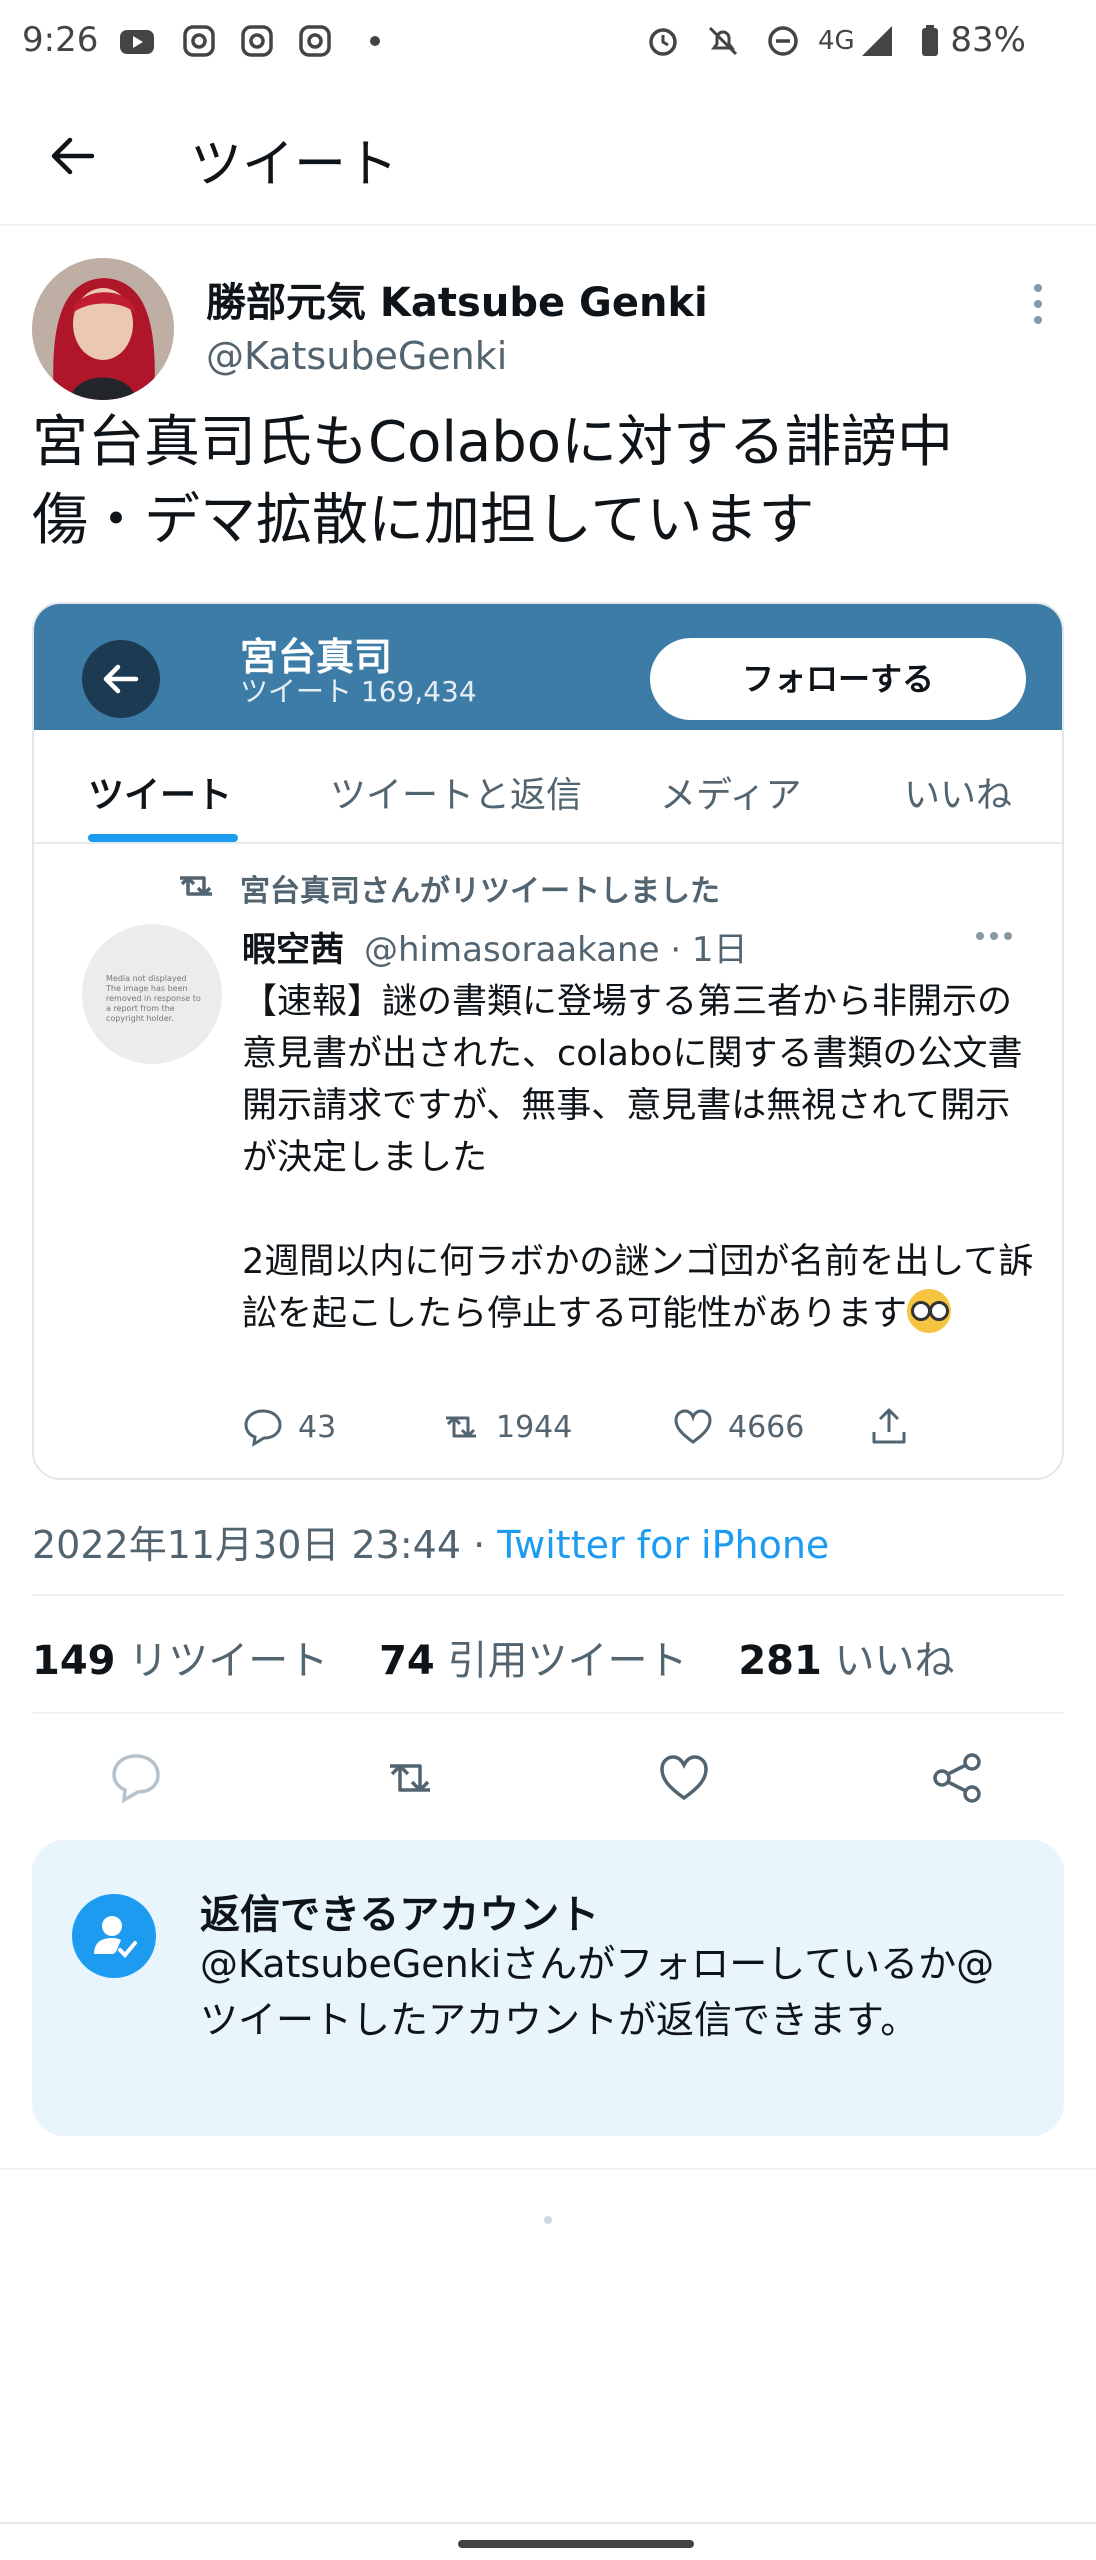 This screenshot has width=1096, height=2560. Describe the element at coordinates (838, 679) in the screenshot. I see `embed-follow-button: フォローする` at that location.